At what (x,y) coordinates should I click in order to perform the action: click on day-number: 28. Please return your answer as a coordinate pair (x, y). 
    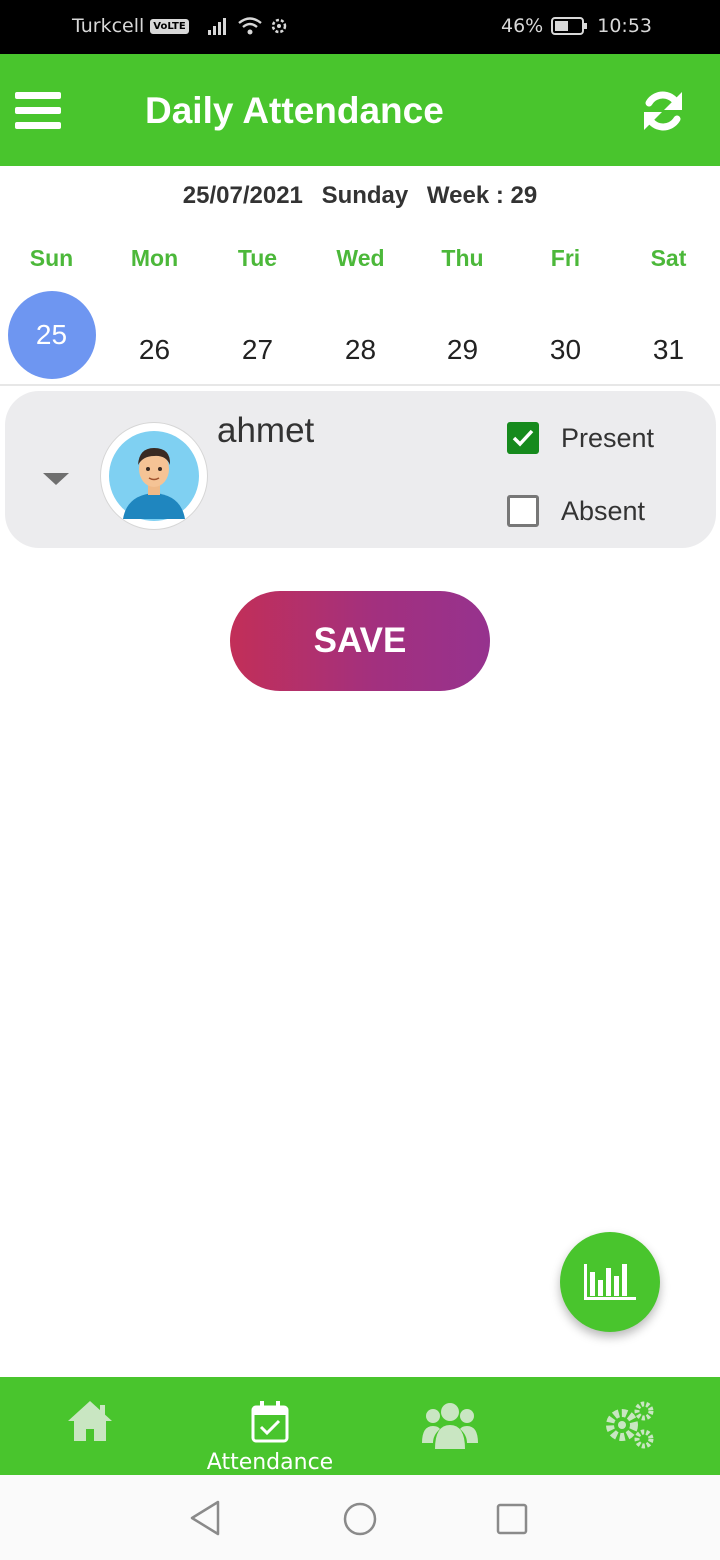
    Looking at the image, I should click on (360, 349).